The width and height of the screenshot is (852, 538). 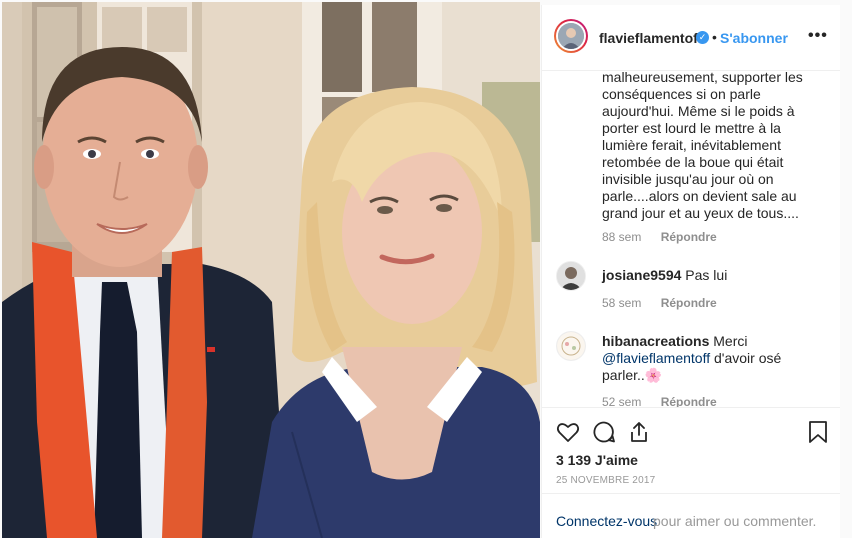 I want to click on comment-time: 58 sem, so click(x=622, y=303).